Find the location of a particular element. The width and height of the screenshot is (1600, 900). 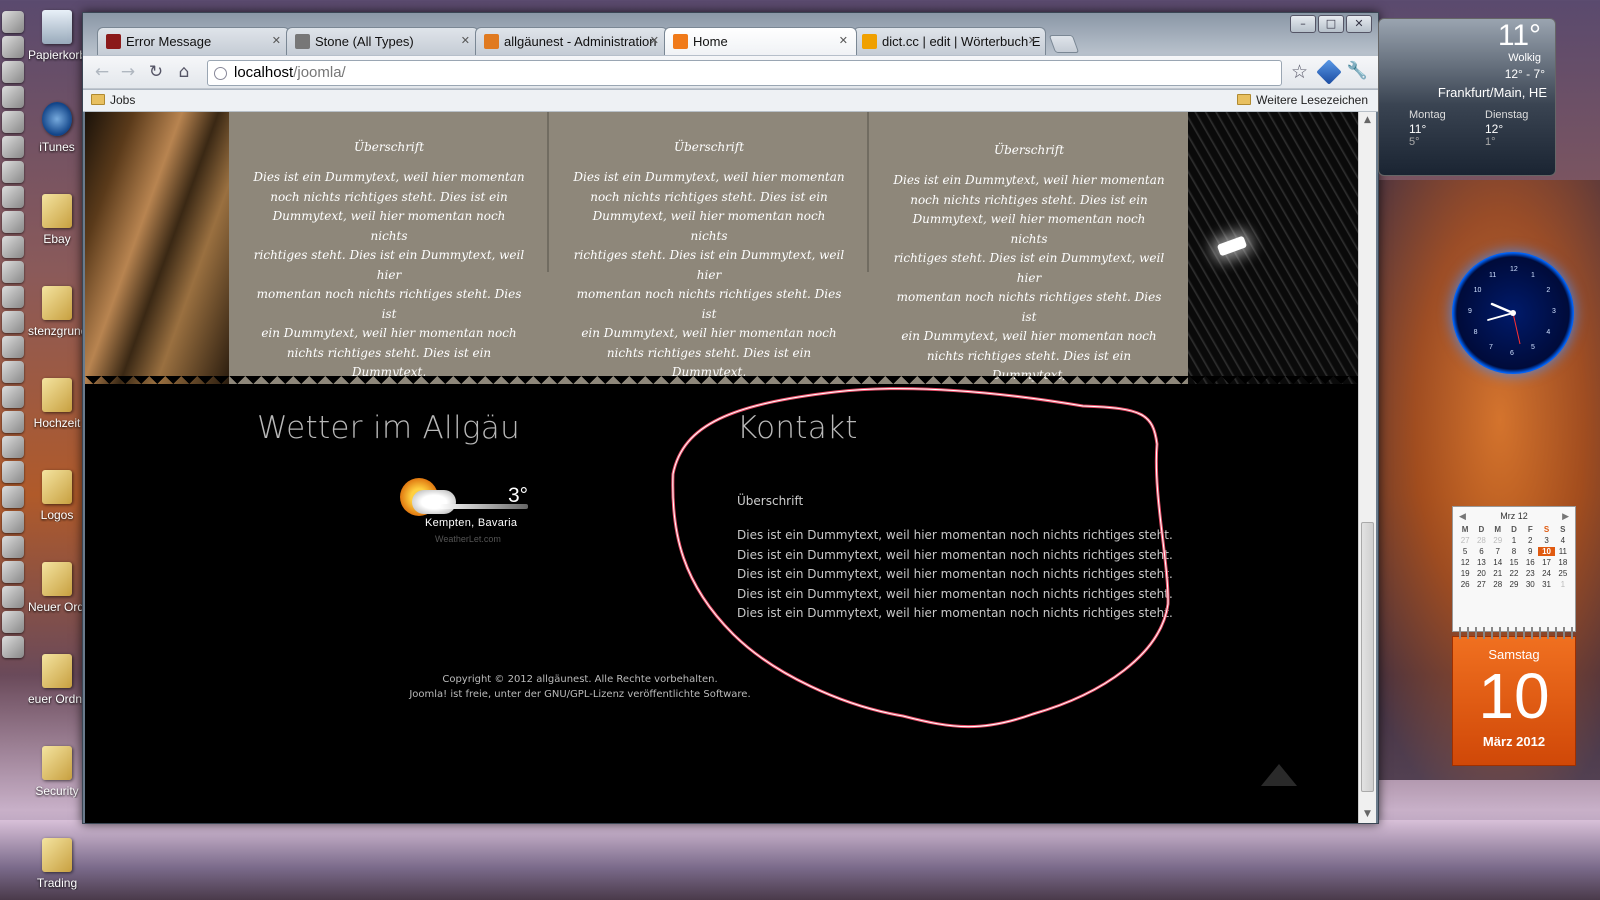

browser-tab: allgäunest - Administration ✕ is located at coordinates (571, 41).